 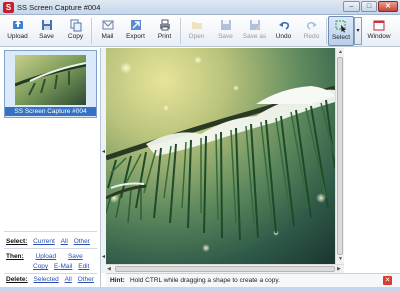 I want to click on undo-arrow-icon, so click(x=283, y=25).